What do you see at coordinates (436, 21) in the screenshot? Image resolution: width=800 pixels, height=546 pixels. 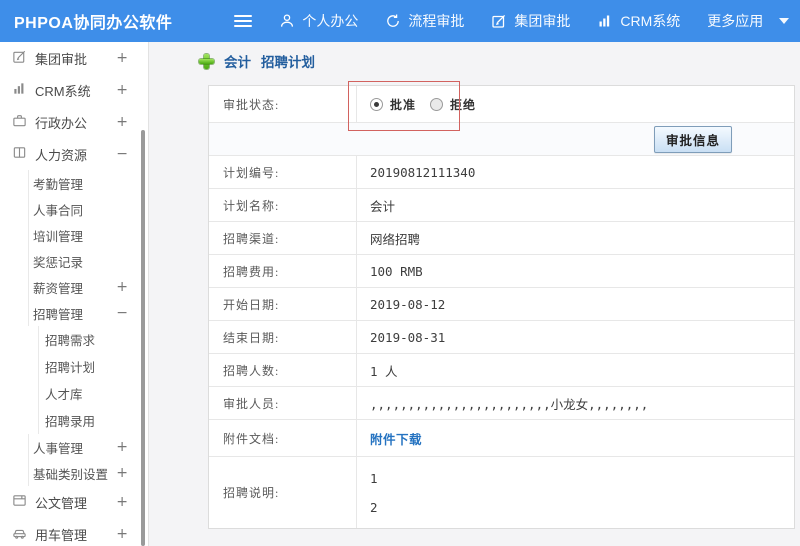 I see `nav-label: 流程审批` at bounding box center [436, 21].